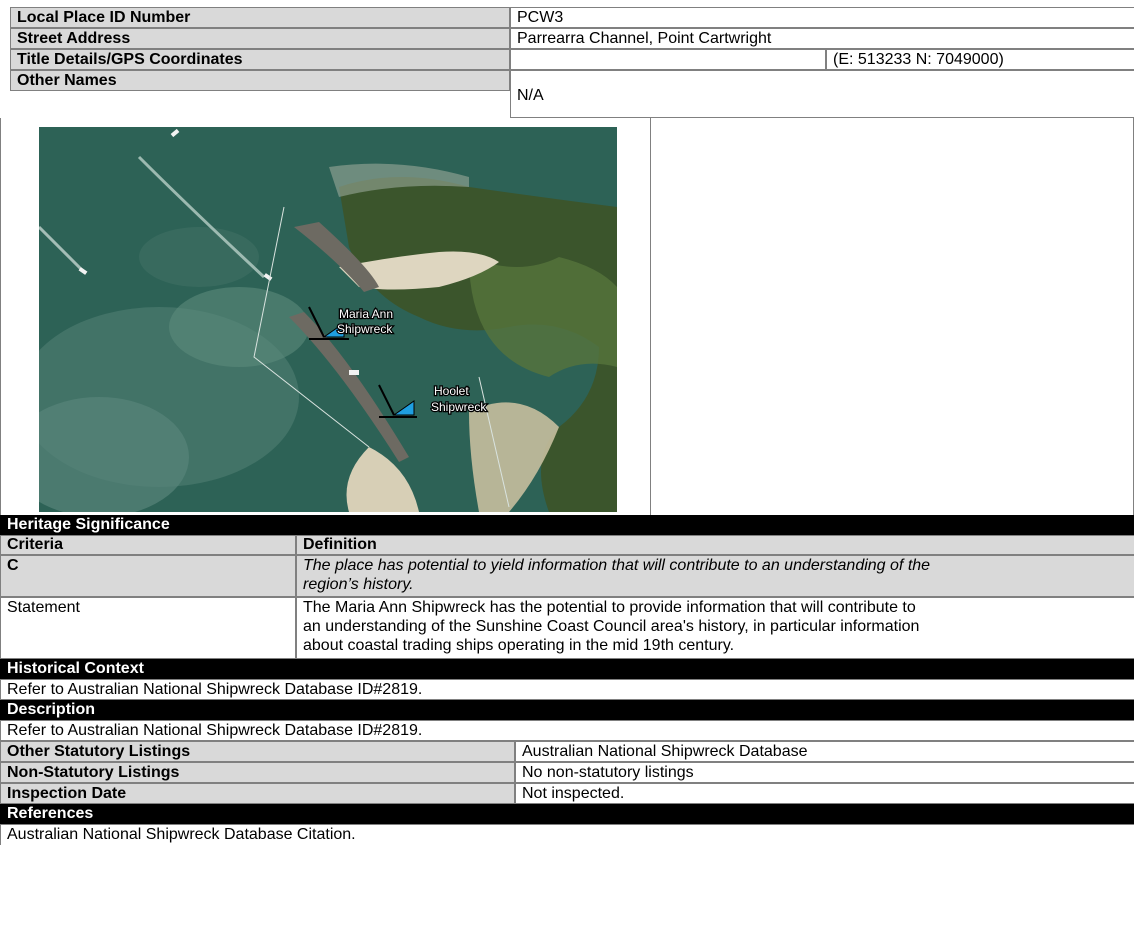 This screenshot has width=1134, height=931. What do you see at coordinates (980, 59) in the screenshot?
I see `gps-coordinates: (E: 513233 N: 7049000)` at bounding box center [980, 59].